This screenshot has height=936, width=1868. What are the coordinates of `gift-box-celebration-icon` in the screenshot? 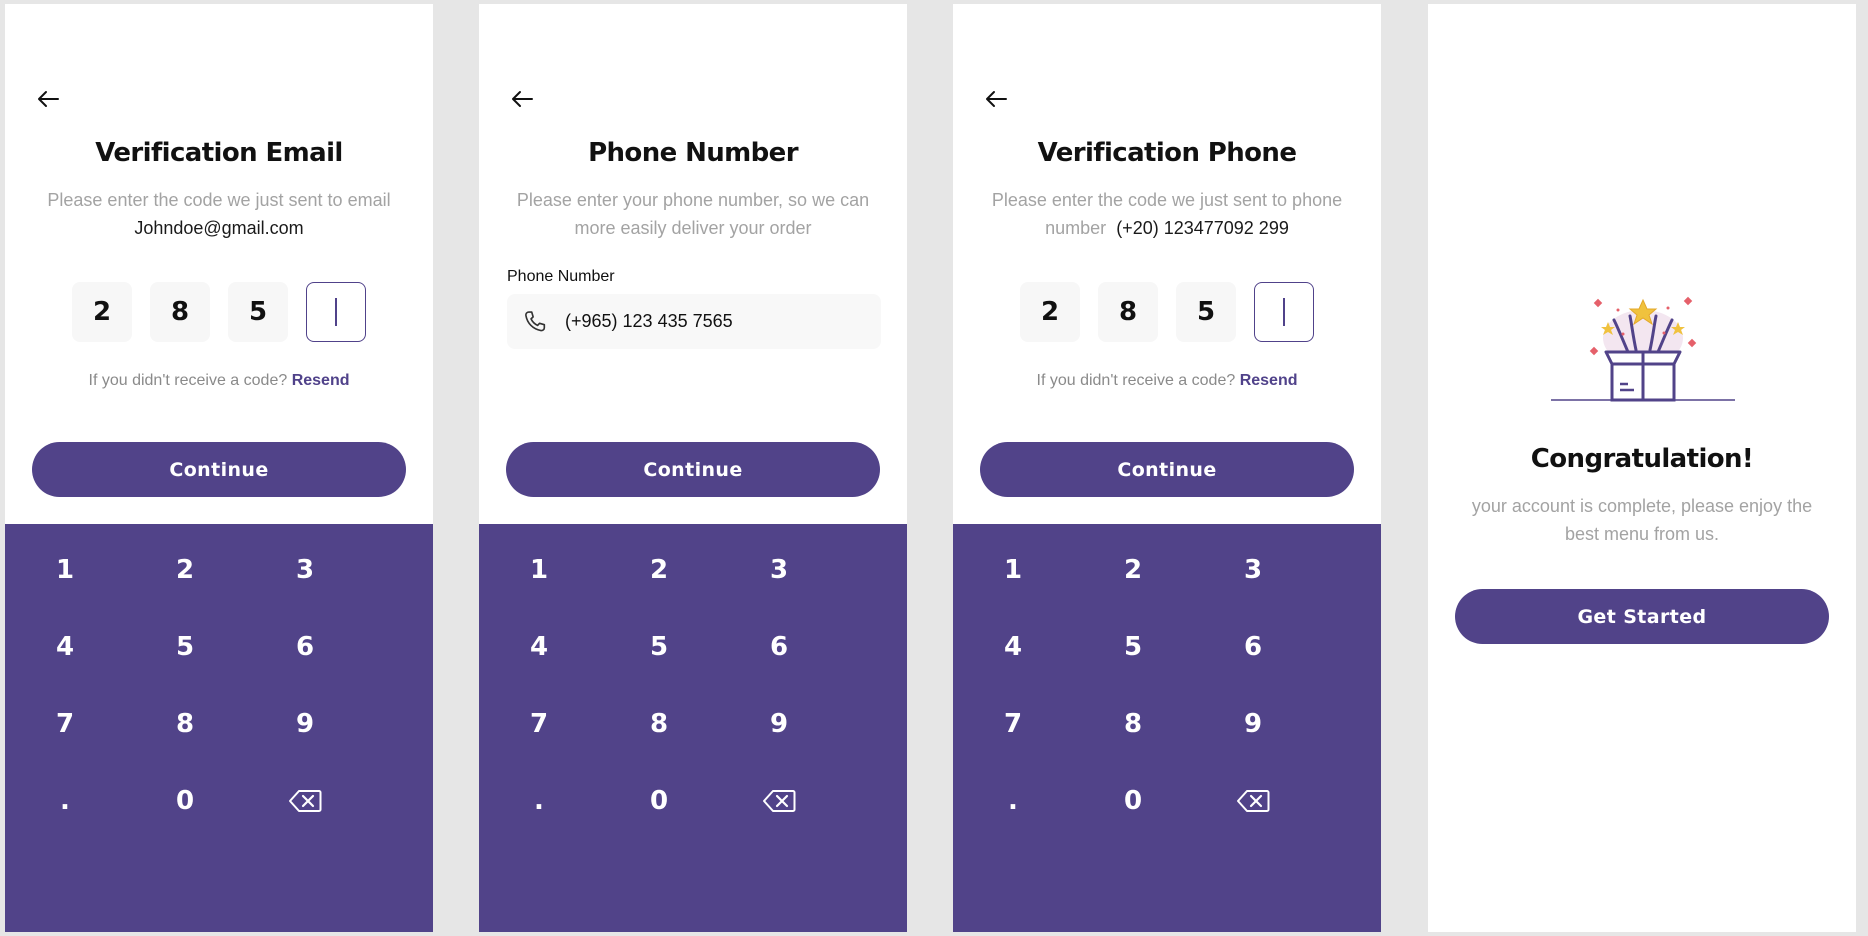 It's located at (1643, 349).